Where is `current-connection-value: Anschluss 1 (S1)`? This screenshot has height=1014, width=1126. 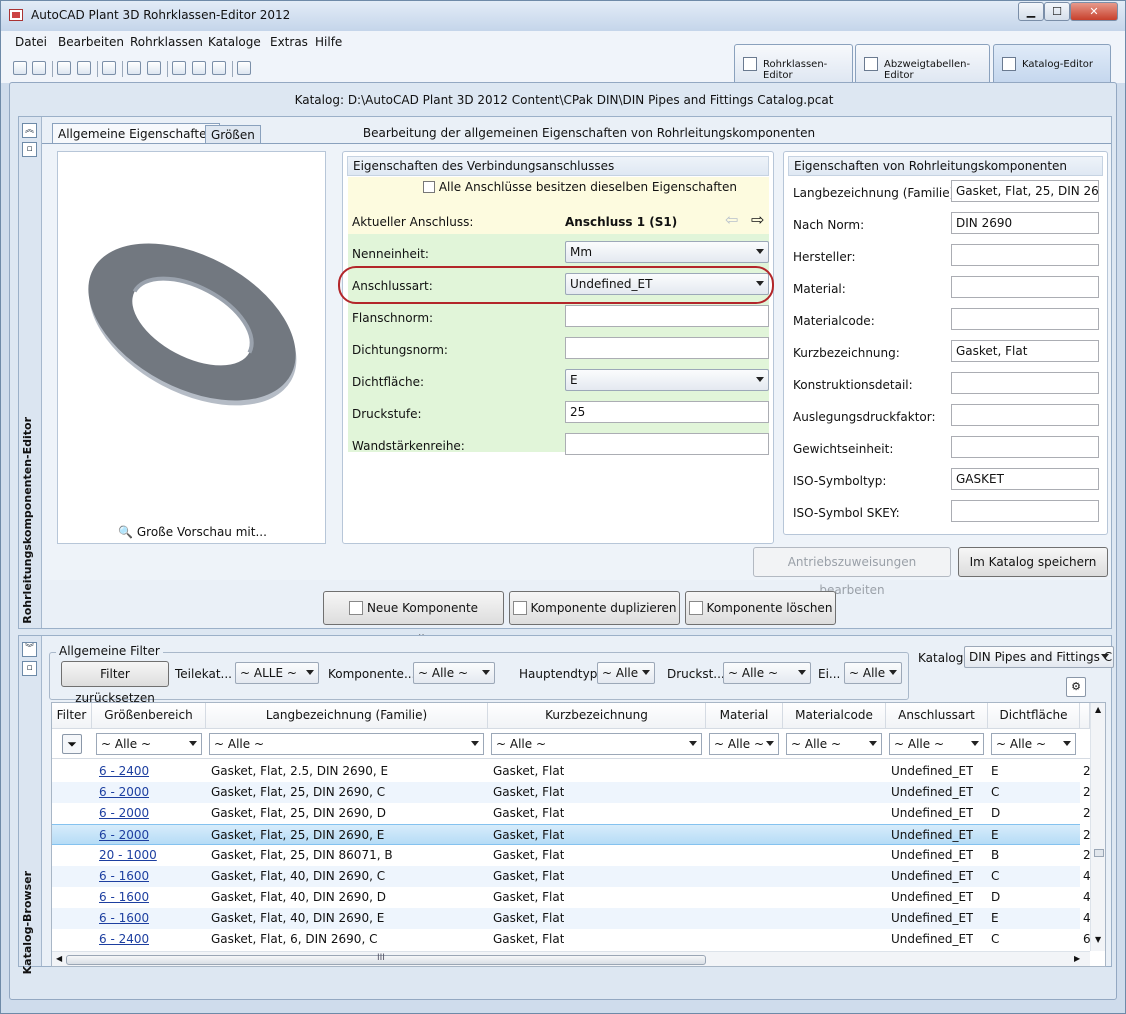
current-connection-value: Anschluss 1 (S1) is located at coordinates (621, 222).